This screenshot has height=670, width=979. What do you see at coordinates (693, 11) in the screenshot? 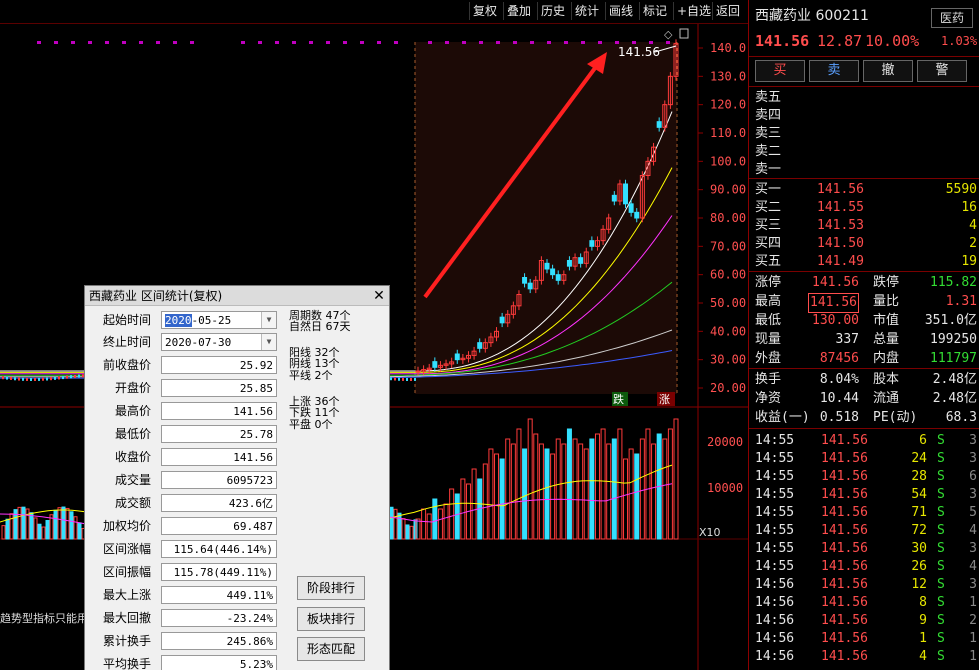
I see `toolbar-add-watchlist-button: +自选` at bounding box center [693, 11].